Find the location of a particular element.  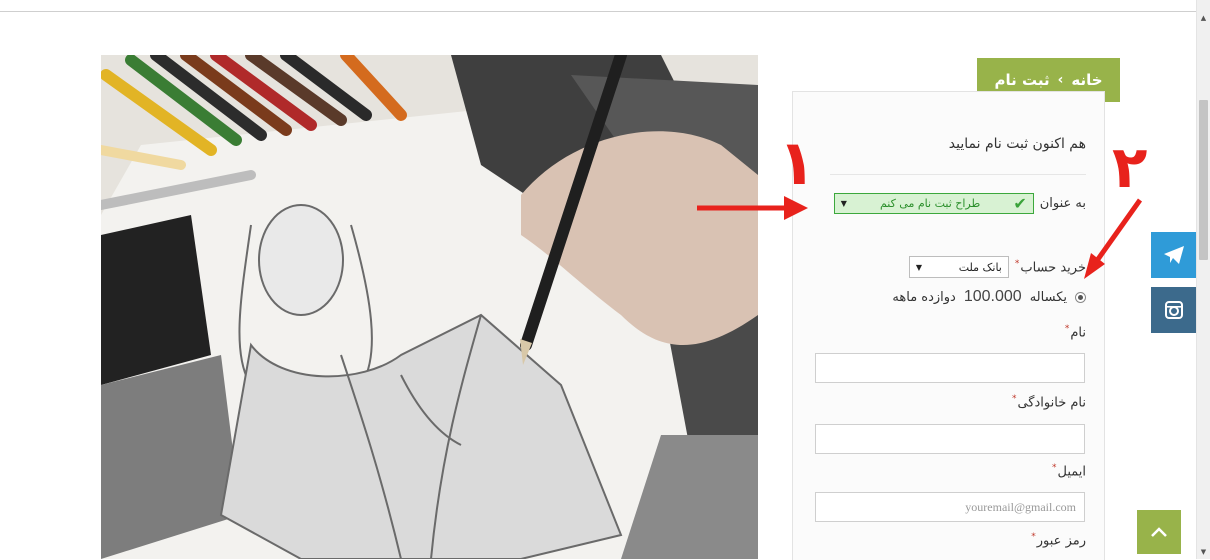

scroll-down-arrow-icon: ▼ is located at coordinates (1203, 552).